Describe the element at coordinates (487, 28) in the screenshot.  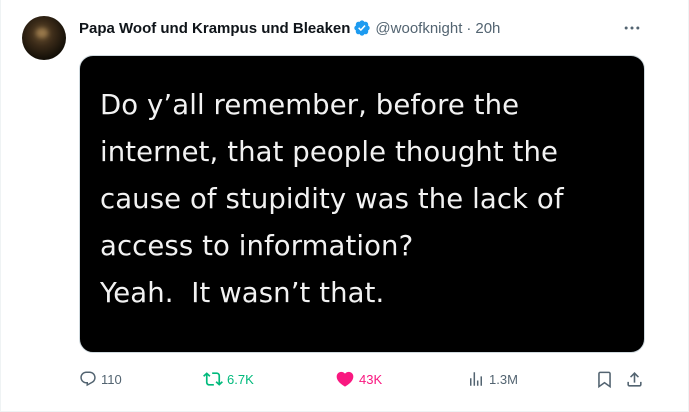
I see `timestamp: 20h` at that location.